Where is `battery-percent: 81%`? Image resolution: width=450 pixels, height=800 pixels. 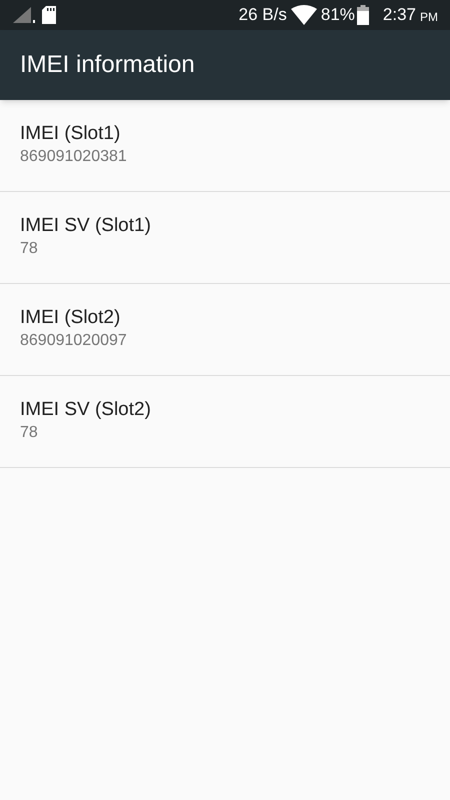
battery-percent: 81% is located at coordinates (337, 15).